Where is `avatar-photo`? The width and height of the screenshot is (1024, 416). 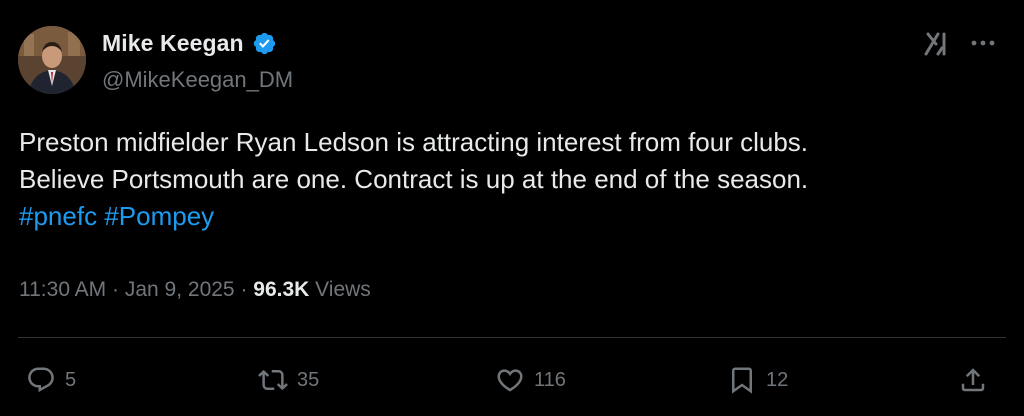
avatar-photo is located at coordinates (52, 60).